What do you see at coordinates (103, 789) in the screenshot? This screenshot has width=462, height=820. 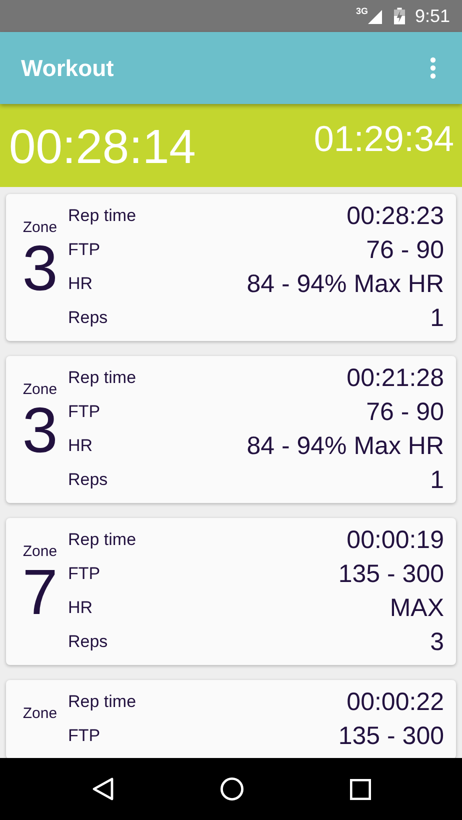 I see `back-icon` at bounding box center [103, 789].